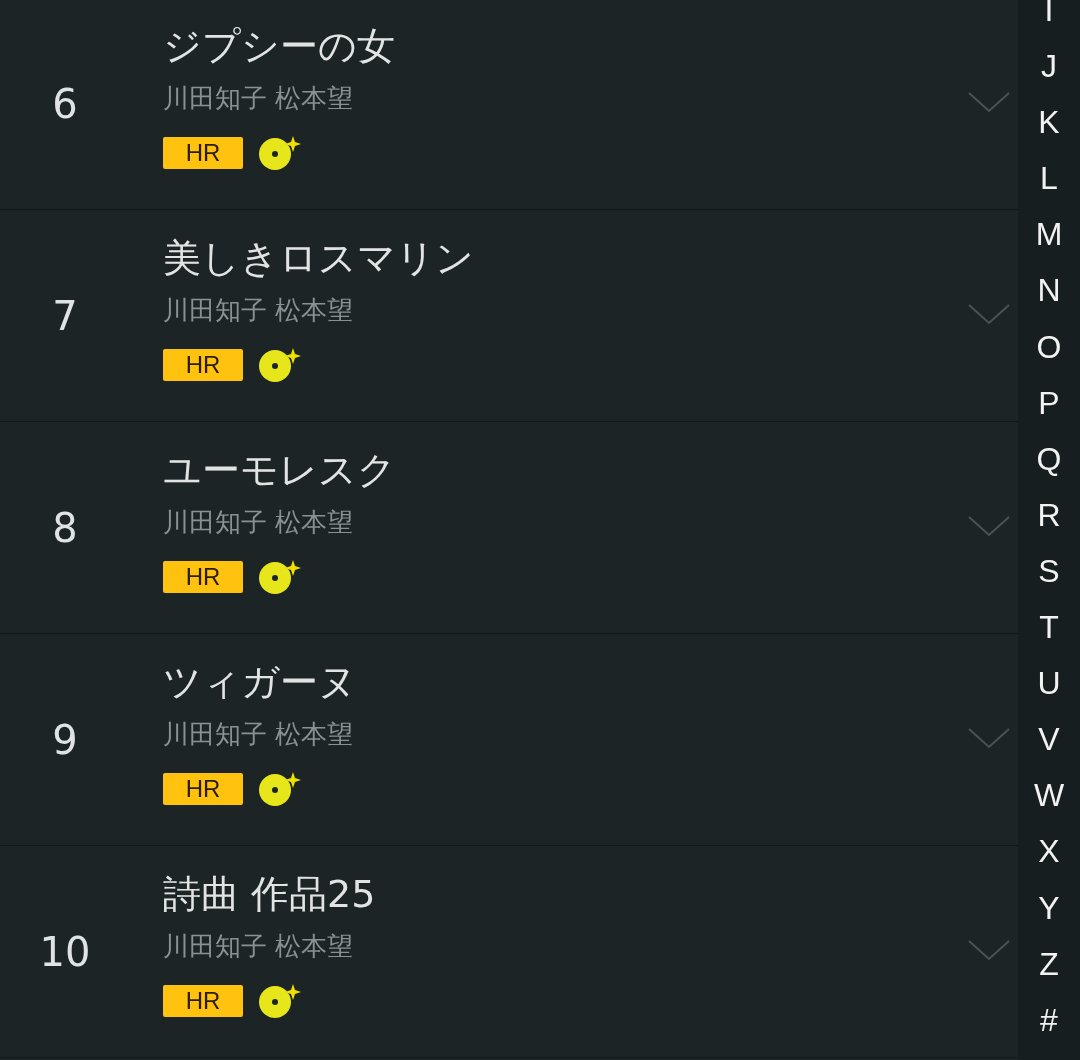 The height and width of the screenshot is (1060, 1080). What do you see at coordinates (1049, 851) in the screenshot?
I see `index-letter: X` at bounding box center [1049, 851].